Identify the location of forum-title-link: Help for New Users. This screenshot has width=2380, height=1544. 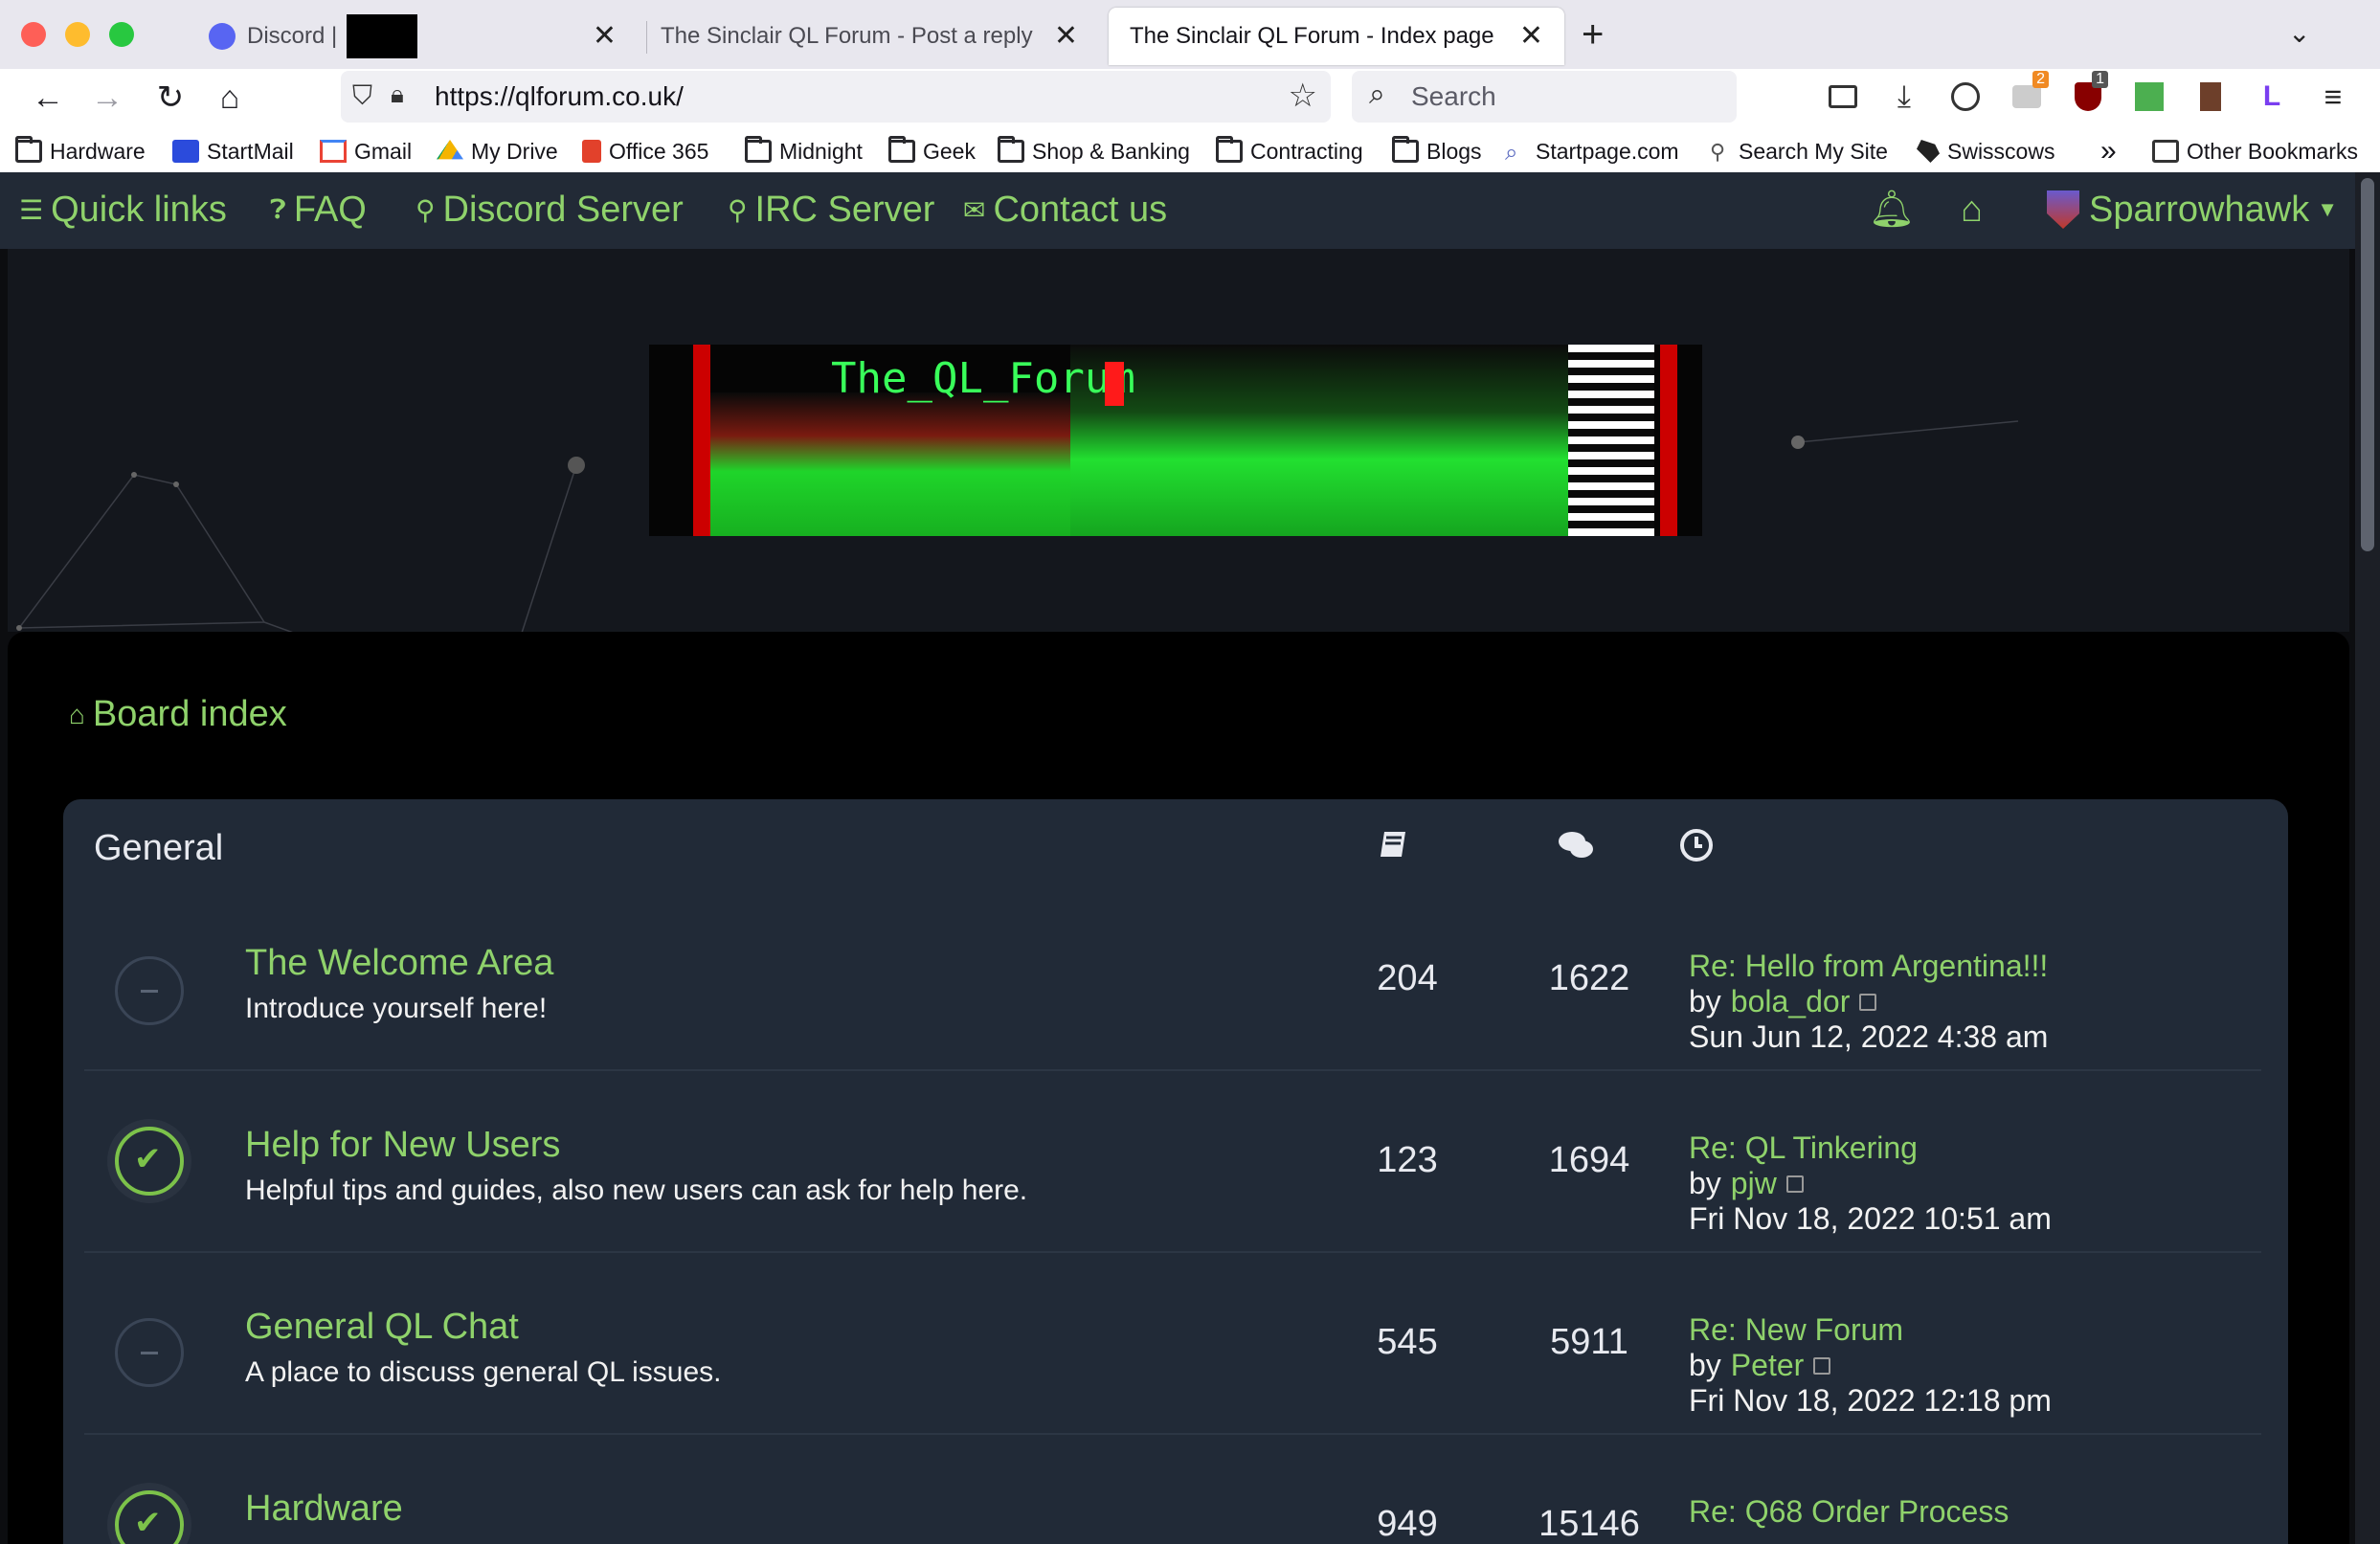
(402, 1145).